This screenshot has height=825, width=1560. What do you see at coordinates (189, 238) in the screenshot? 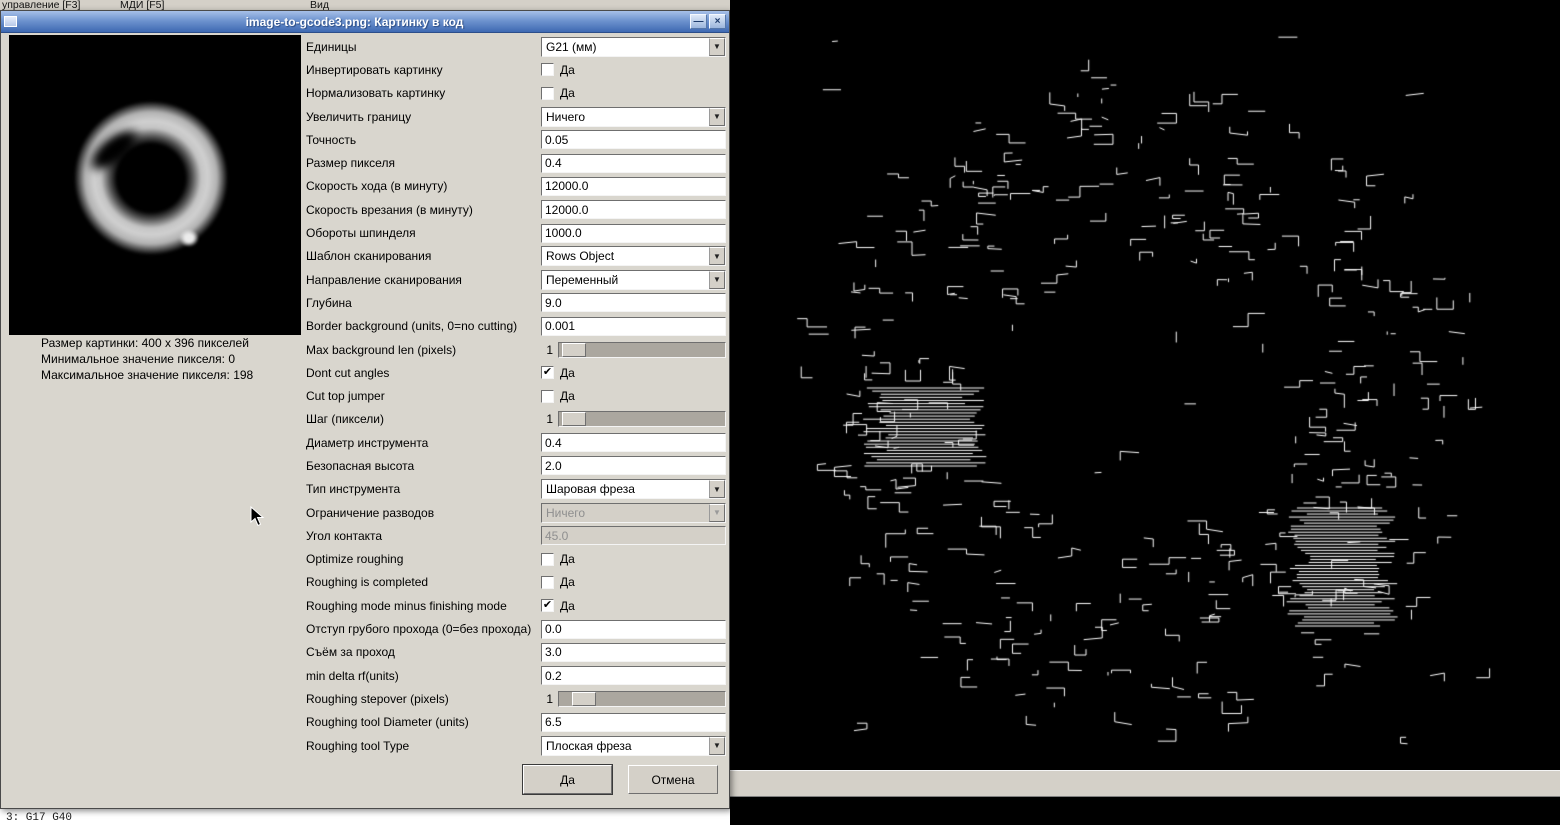
I see `preview-bright-spot` at bounding box center [189, 238].